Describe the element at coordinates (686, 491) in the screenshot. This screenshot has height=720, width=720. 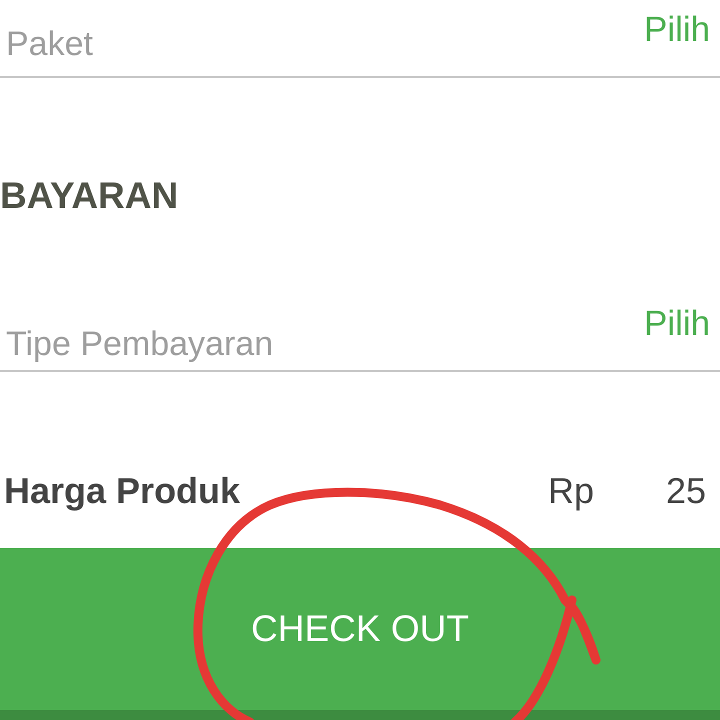
I see `price-amount: 25` at that location.